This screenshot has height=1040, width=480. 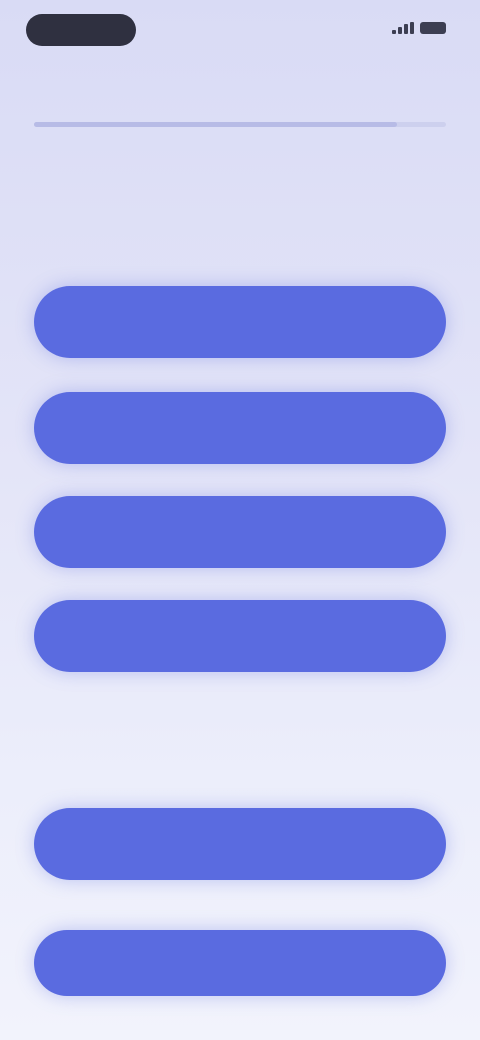 What do you see at coordinates (403, 28) in the screenshot?
I see `signal-icon` at bounding box center [403, 28].